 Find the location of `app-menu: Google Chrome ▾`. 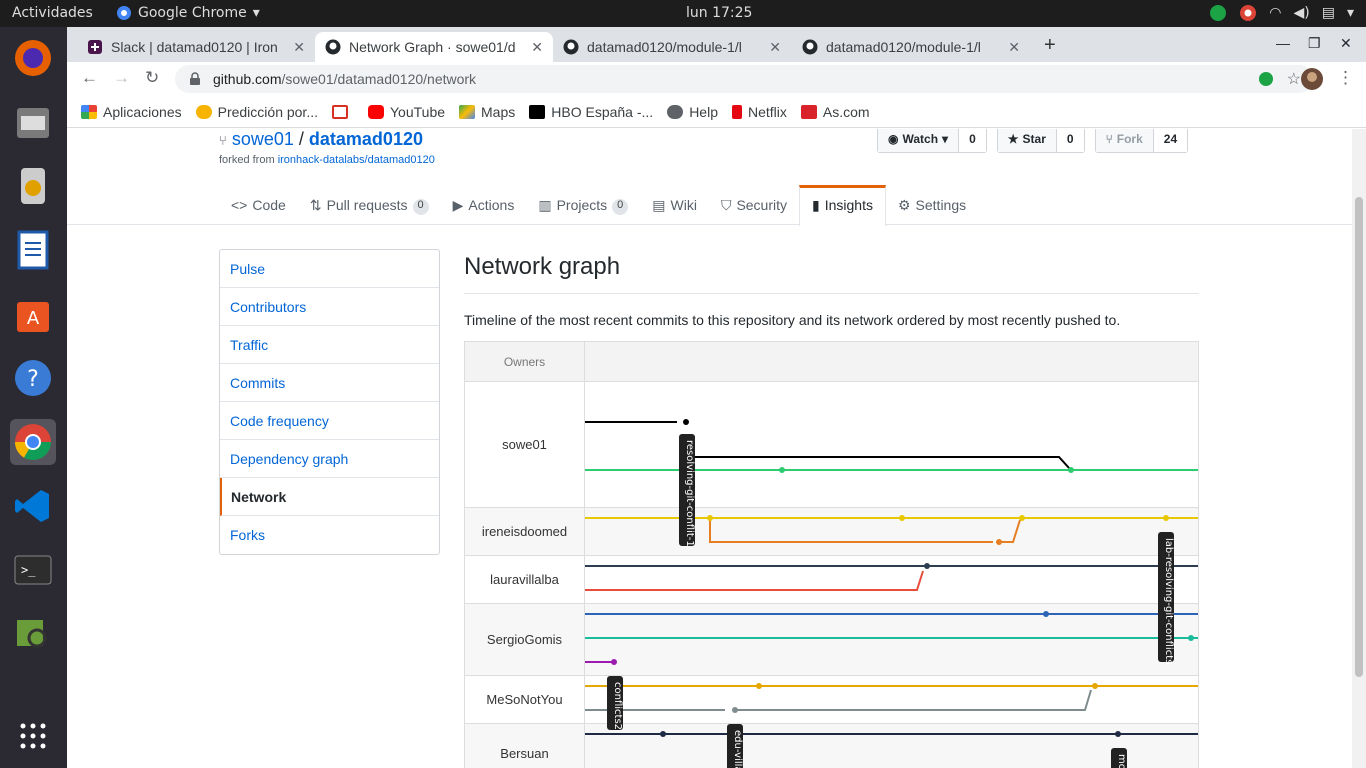

app-menu: Google Chrome ▾ is located at coordinates (188, 13).